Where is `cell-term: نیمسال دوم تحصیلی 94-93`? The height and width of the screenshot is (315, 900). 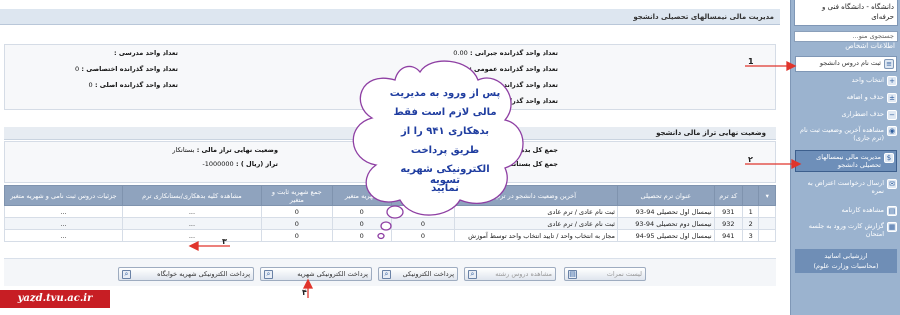 cell-term: نیمسال دوم تحصیلی 94-93 is located at coordinates (665, 223).